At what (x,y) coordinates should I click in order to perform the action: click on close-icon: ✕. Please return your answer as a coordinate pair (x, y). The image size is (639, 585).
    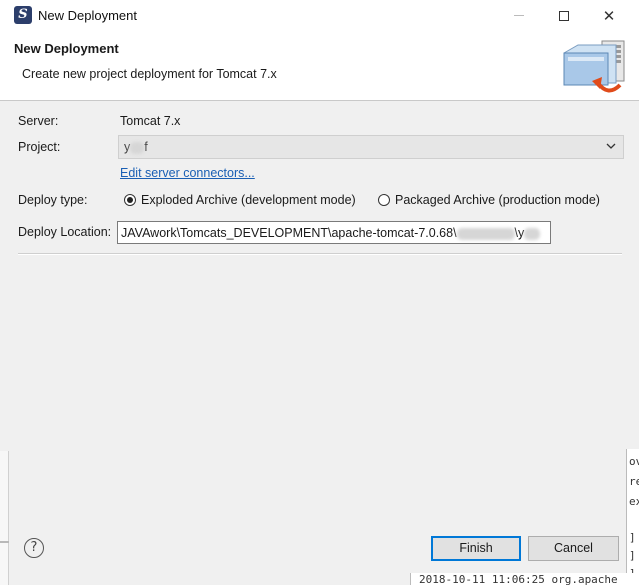
    Looking at the image, I should click on (609, 15).